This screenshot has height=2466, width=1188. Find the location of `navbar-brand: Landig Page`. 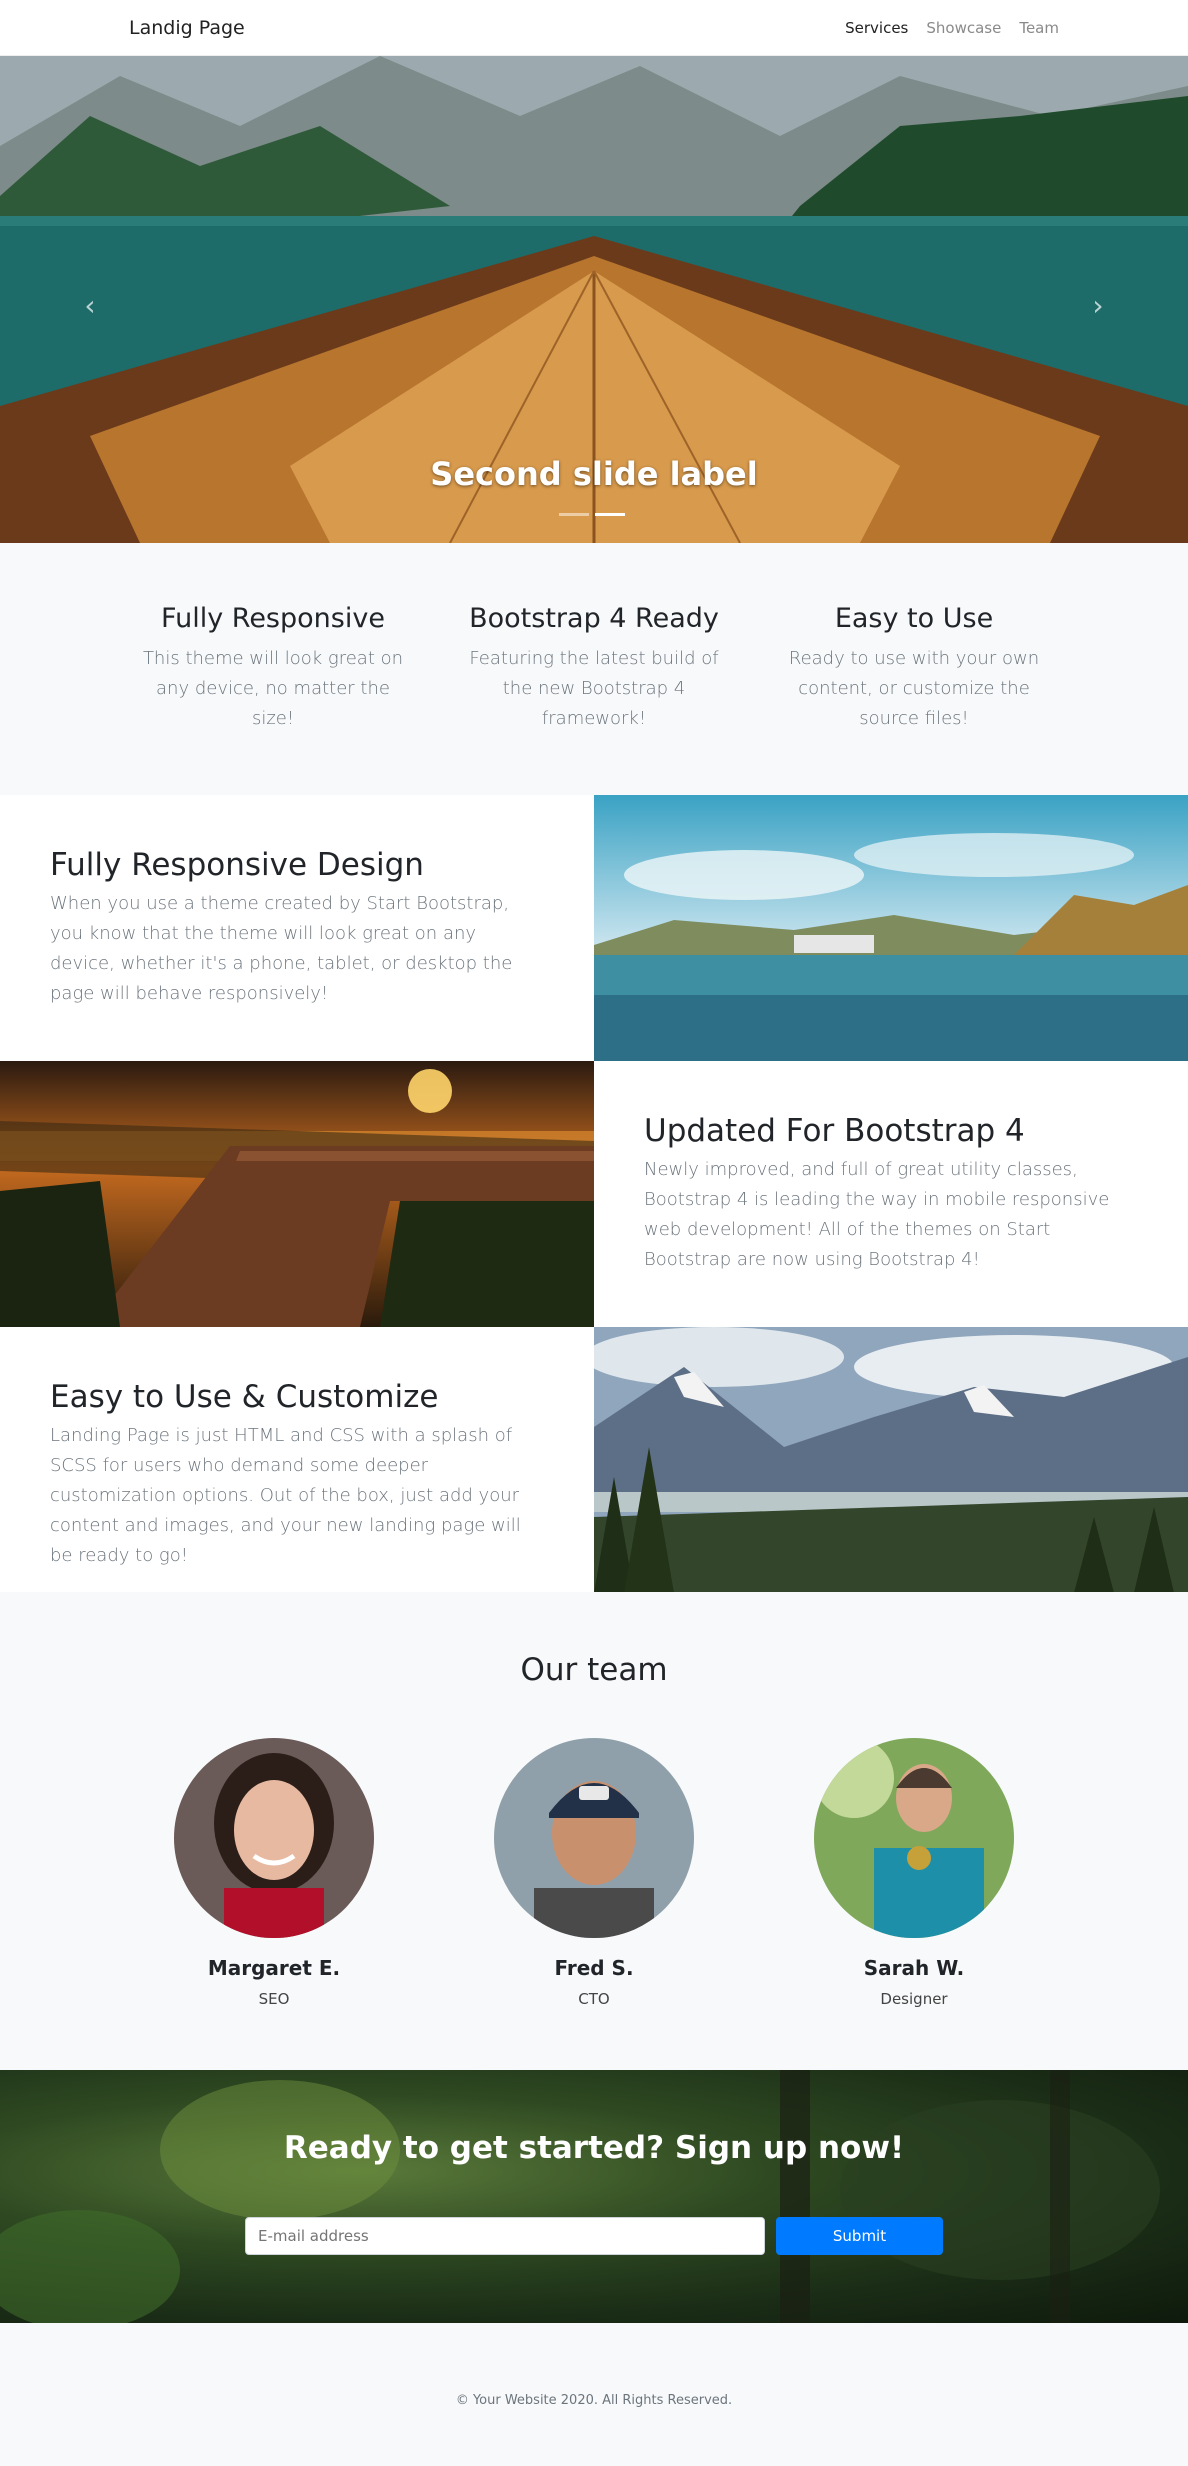

navbar-brand: Landig Page is located at coordinates (187, 28).